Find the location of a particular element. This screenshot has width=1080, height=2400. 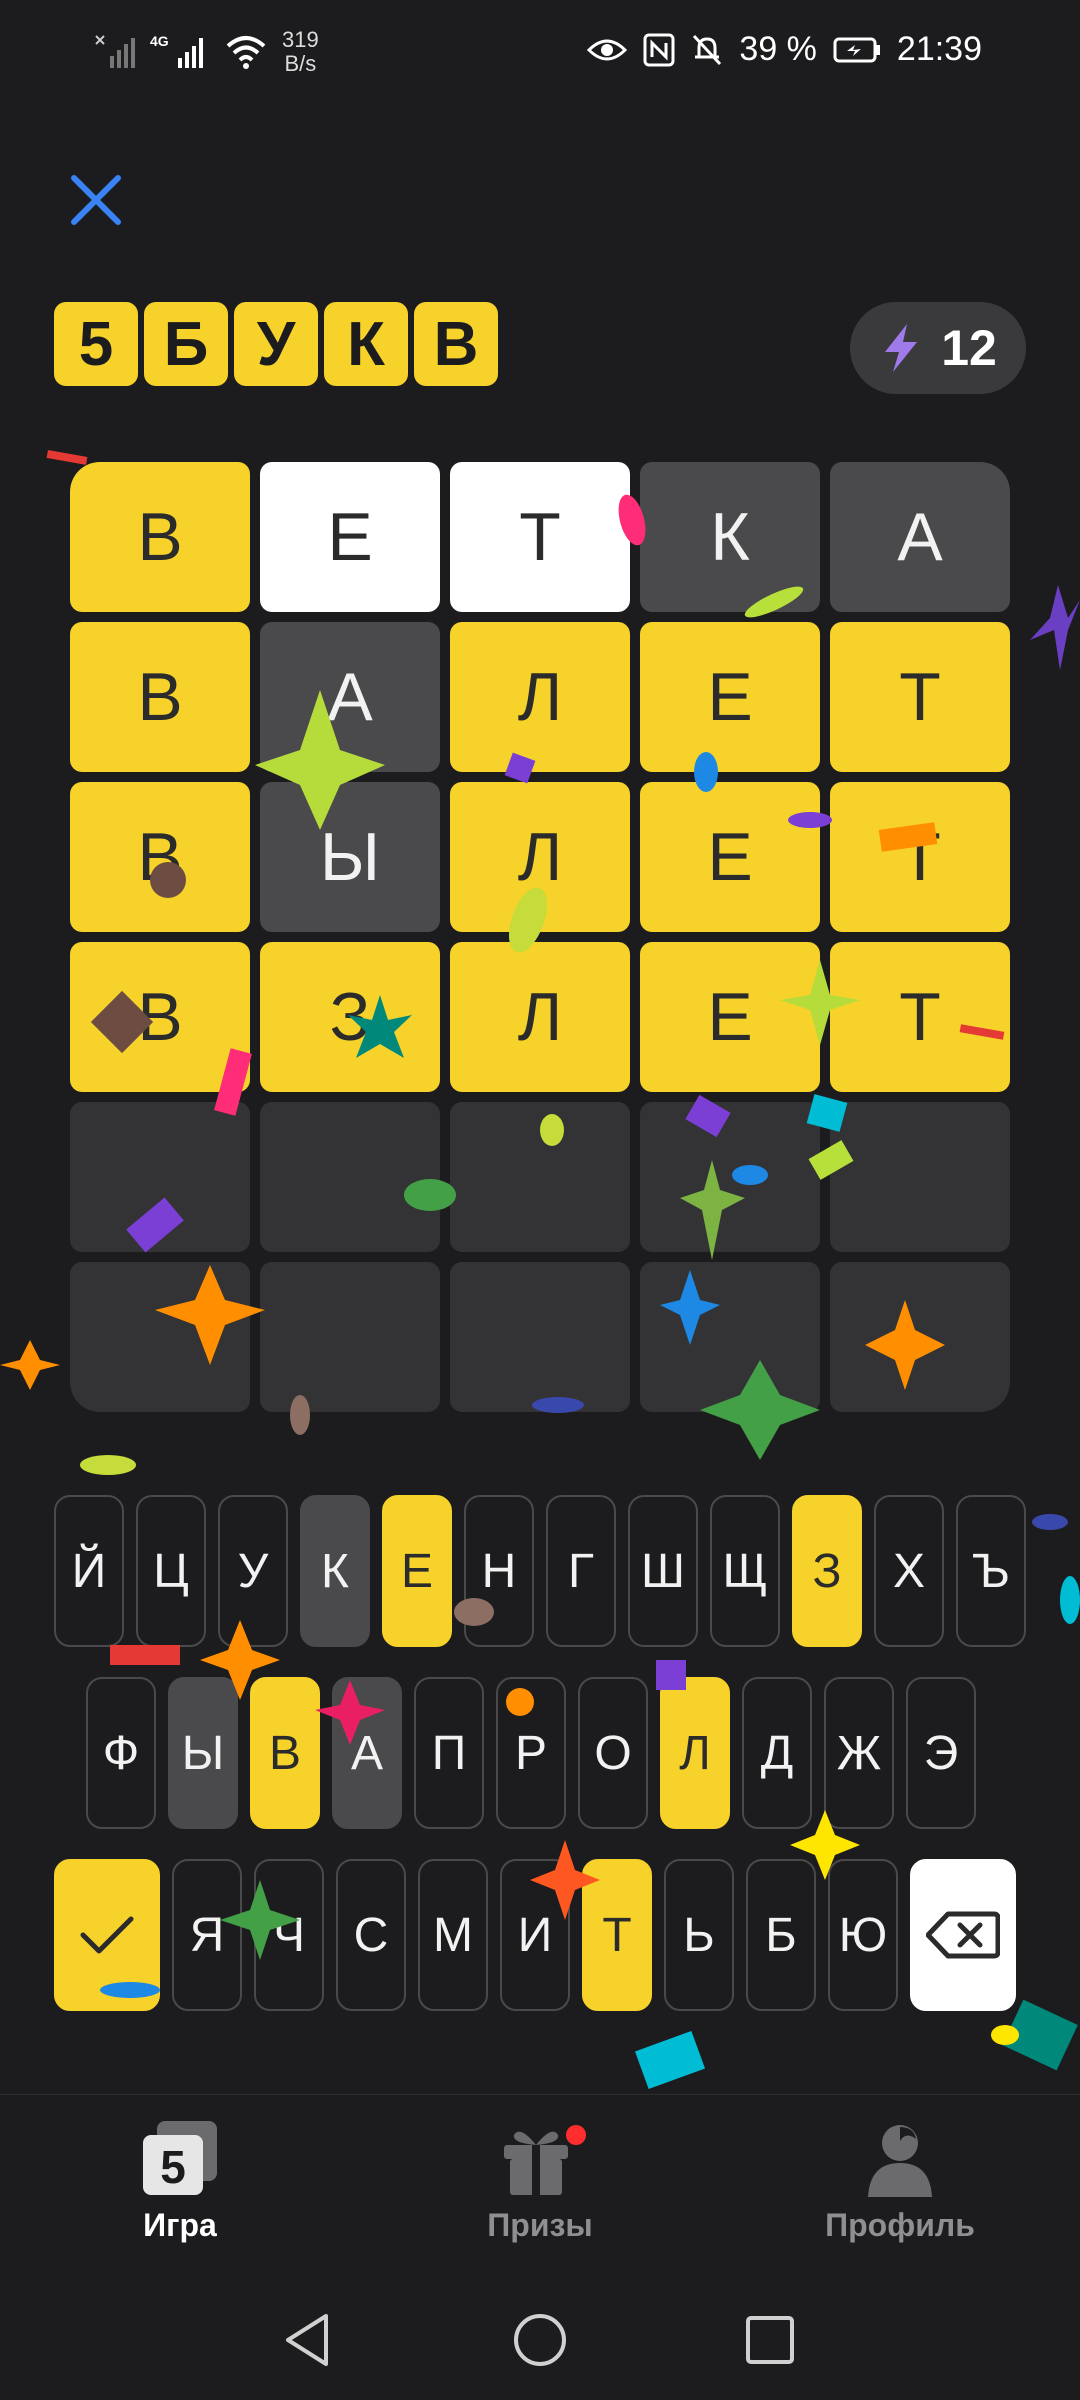

key: З is located at coordinates (827, 1571).